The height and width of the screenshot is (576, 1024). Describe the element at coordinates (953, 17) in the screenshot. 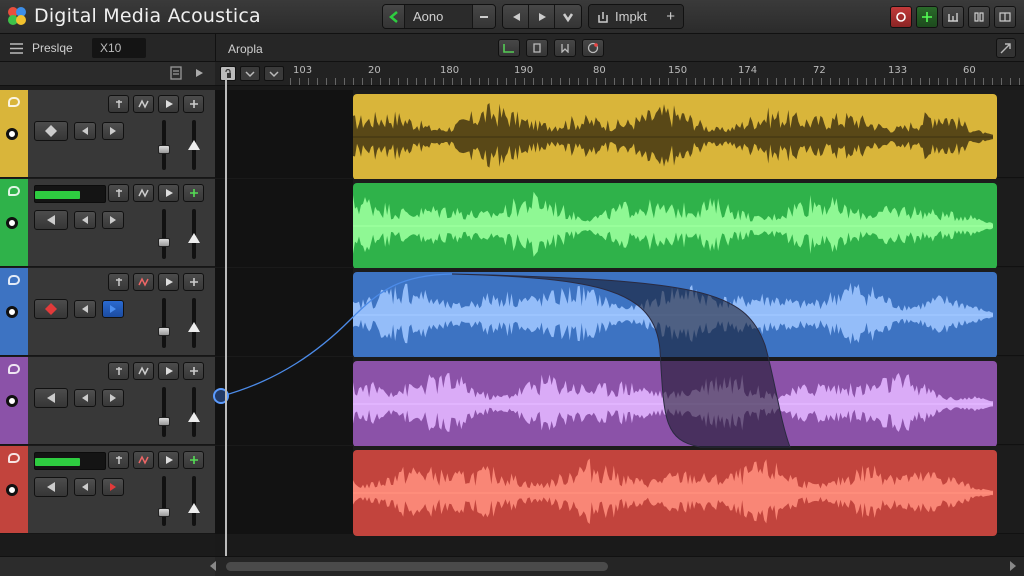

I see `mixer-tool-button` at that location.